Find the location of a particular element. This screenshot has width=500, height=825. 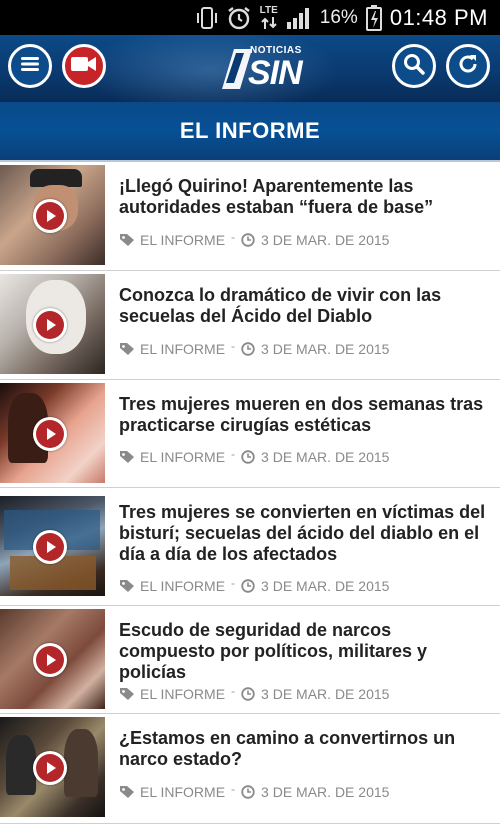

battery-percent: 16% is located at coordinates (338, 17).